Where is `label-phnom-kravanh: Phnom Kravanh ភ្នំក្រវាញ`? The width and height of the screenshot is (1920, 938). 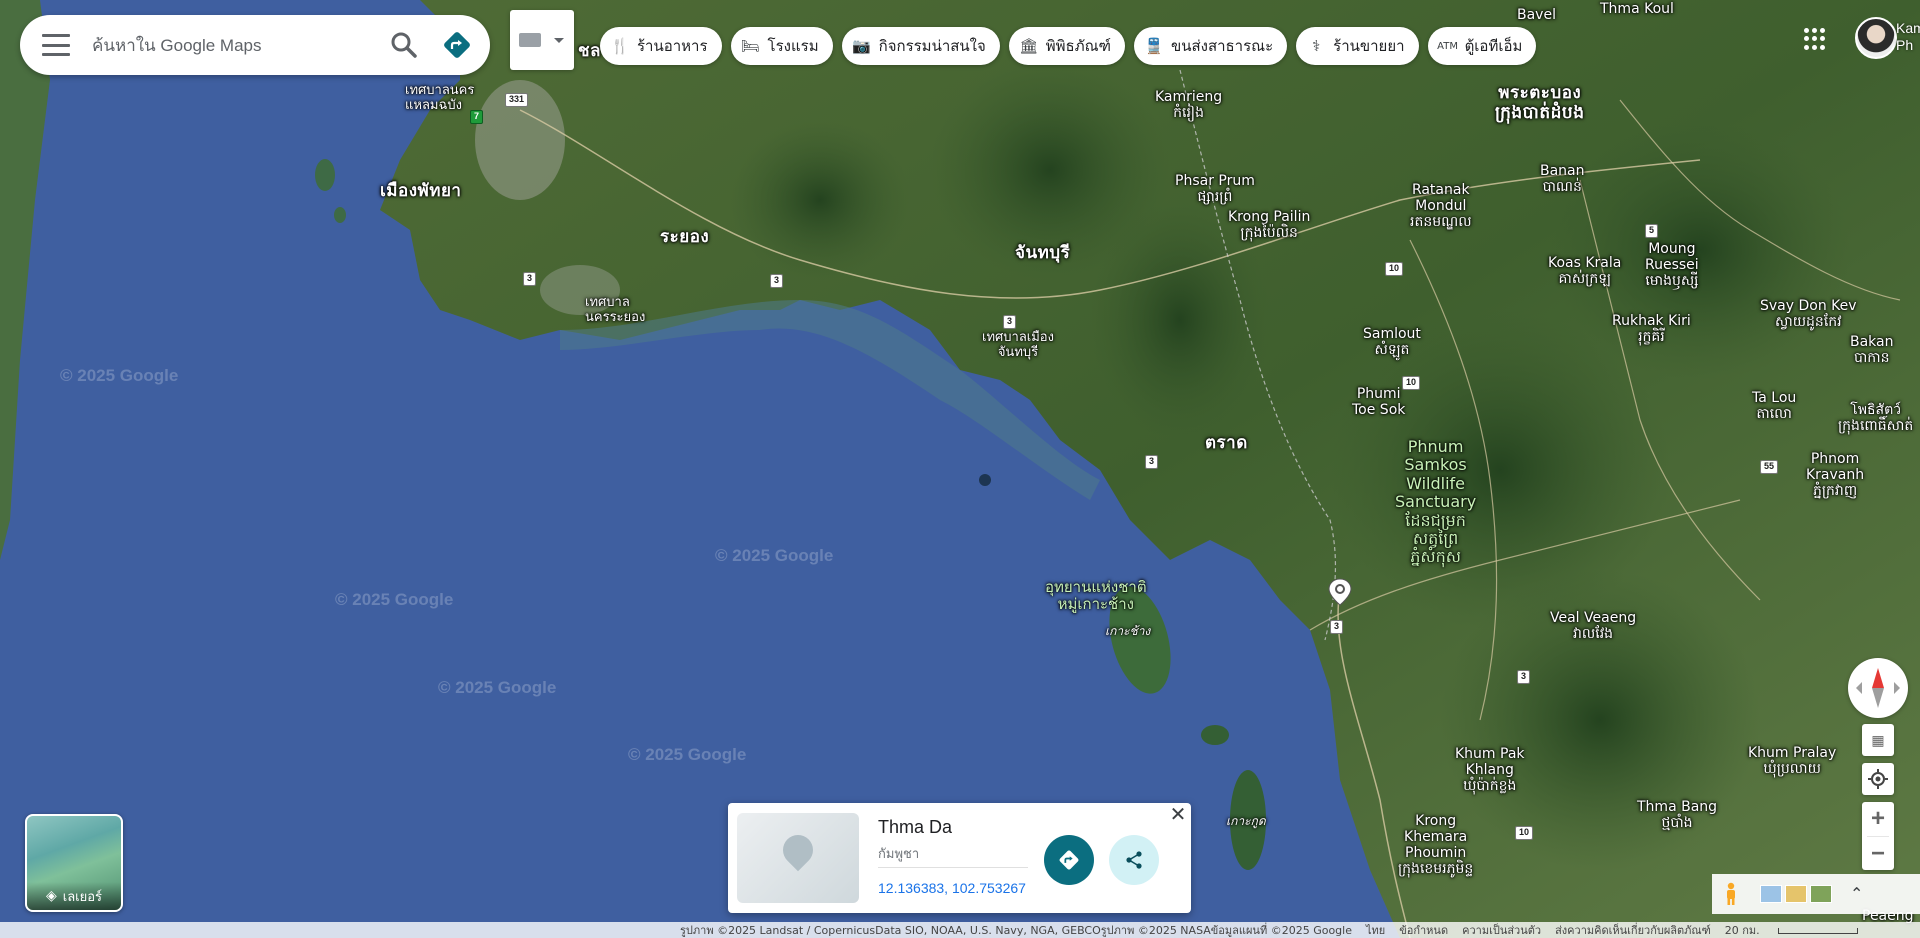
label-phnom-kravanh: Phnom Kravanh ភ្នំក្រវាញ is located at coordinates (1835, 475).